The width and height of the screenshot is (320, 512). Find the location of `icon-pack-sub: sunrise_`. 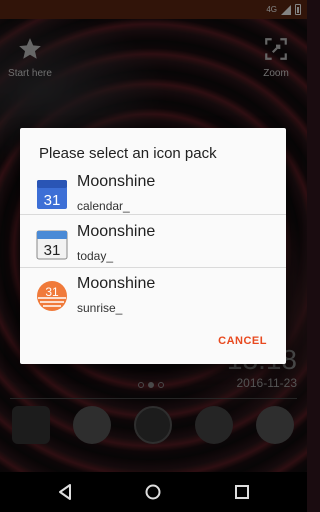

icon-pack-sub: sunrise_ is located at coordinates (100, 308).